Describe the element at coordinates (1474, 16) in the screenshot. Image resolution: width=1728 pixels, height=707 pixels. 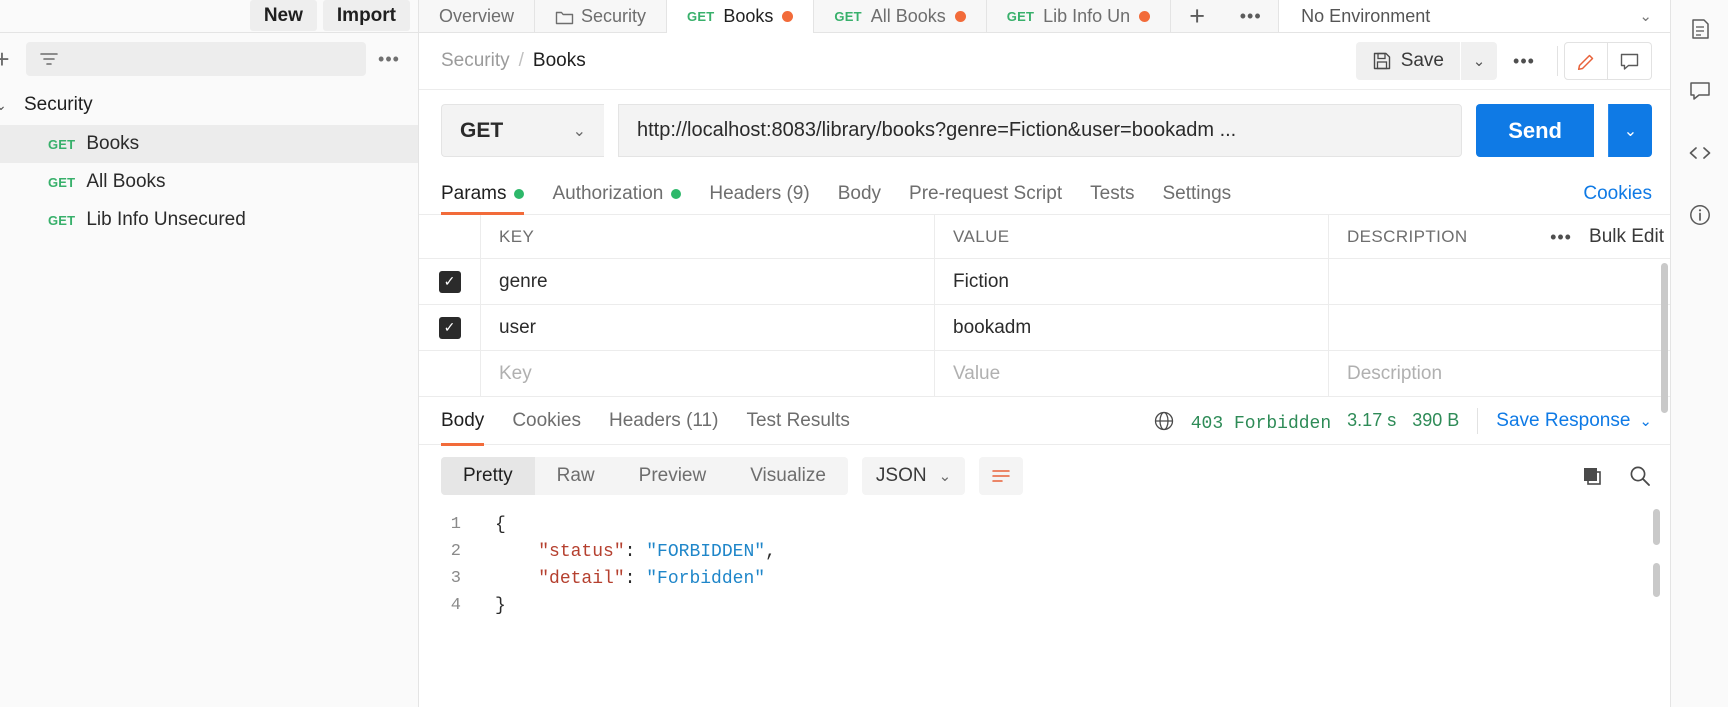
I see `environment-selector: No Environment ⌄` at that location.